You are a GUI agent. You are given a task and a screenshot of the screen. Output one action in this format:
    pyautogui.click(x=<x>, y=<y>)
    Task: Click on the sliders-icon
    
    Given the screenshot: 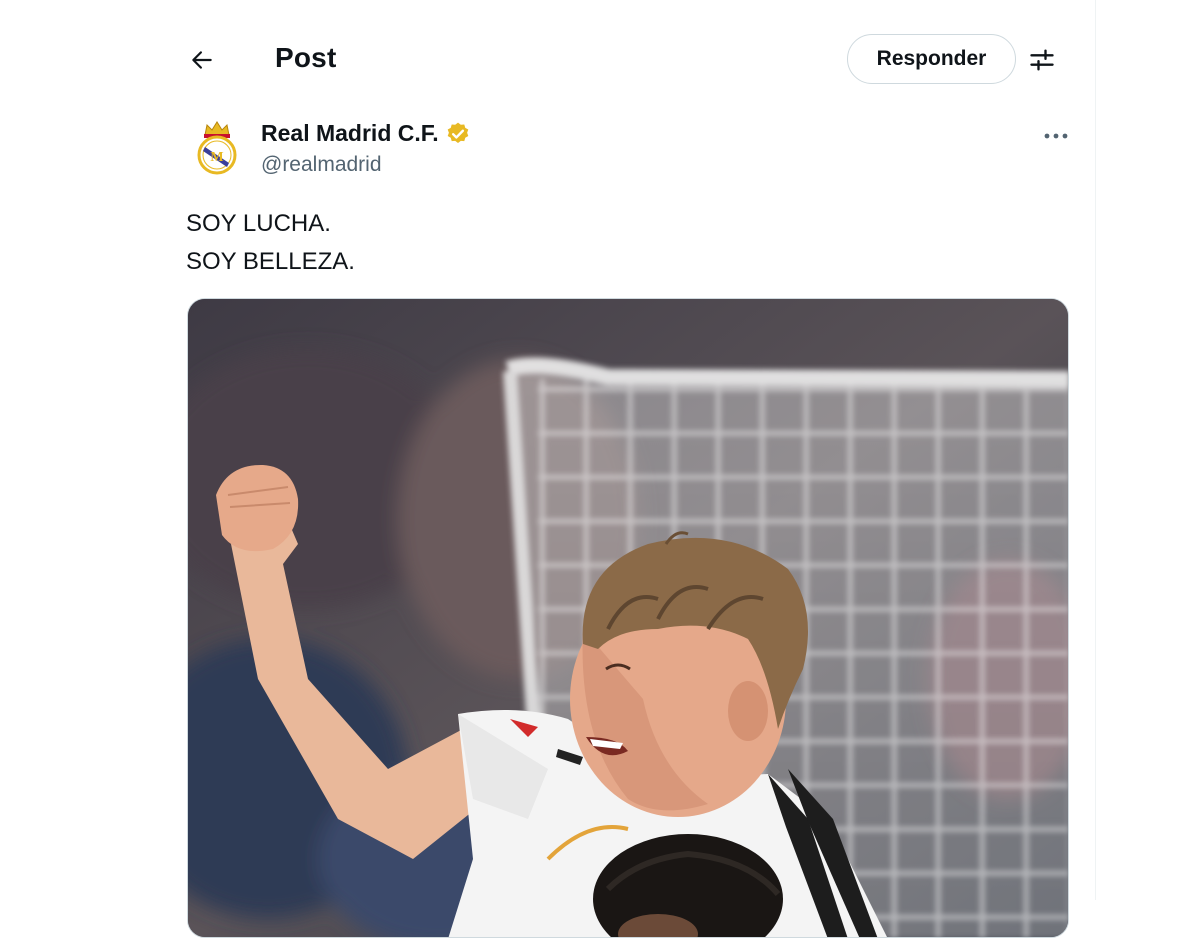 What is the action you would take?
    pyautogui.click(x=1042, y=60)
    